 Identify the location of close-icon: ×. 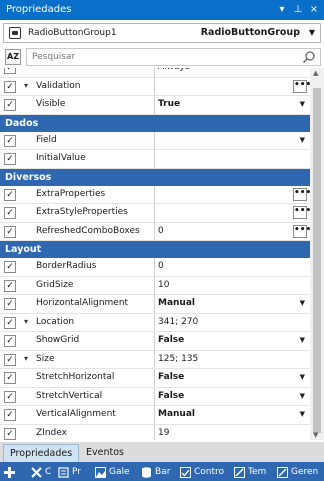
(314, 9).